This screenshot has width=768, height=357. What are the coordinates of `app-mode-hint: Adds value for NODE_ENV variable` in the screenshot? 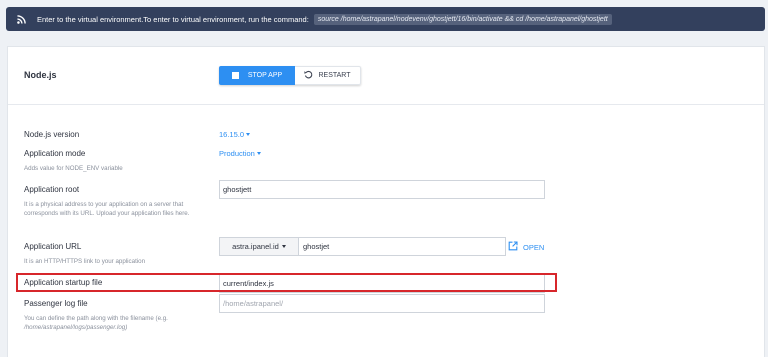 It's located at (73, 168).